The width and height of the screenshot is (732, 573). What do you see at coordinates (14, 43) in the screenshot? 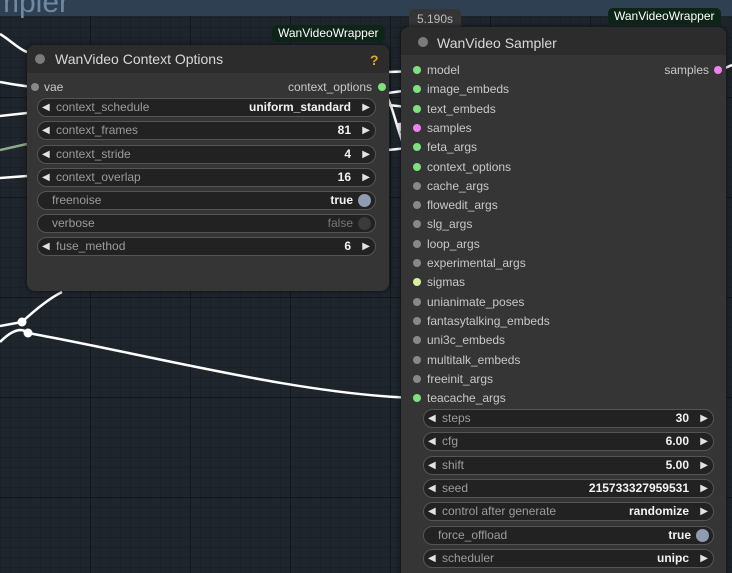
I see `wire-upper-left` at bounding box center [14, 43].